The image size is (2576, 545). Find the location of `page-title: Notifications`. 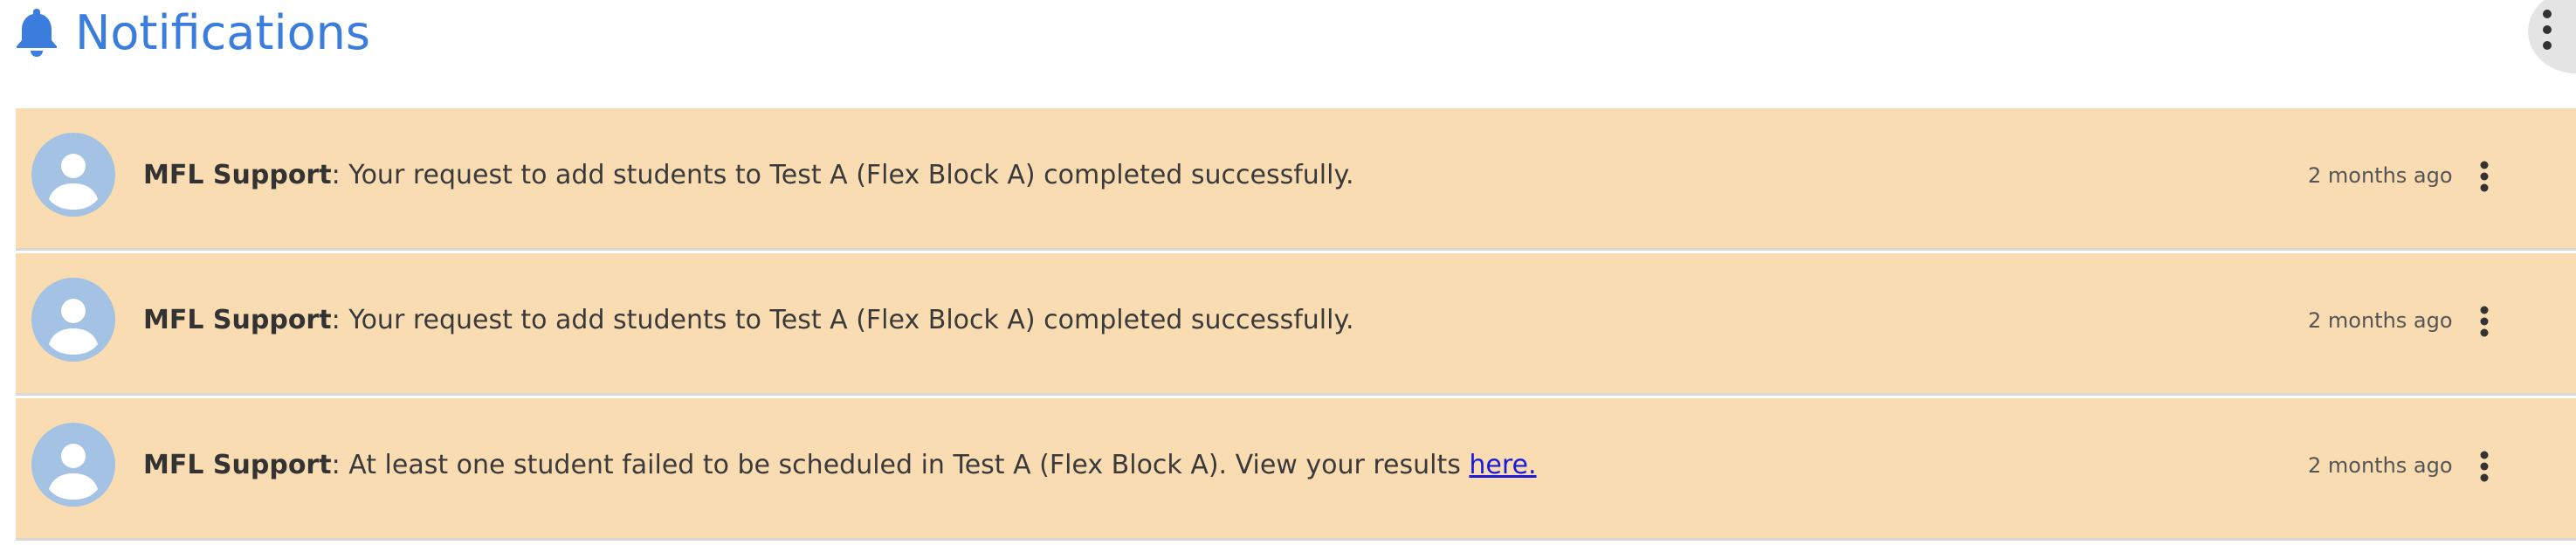

page-title: Notifications is located at coordinates (222, 32).